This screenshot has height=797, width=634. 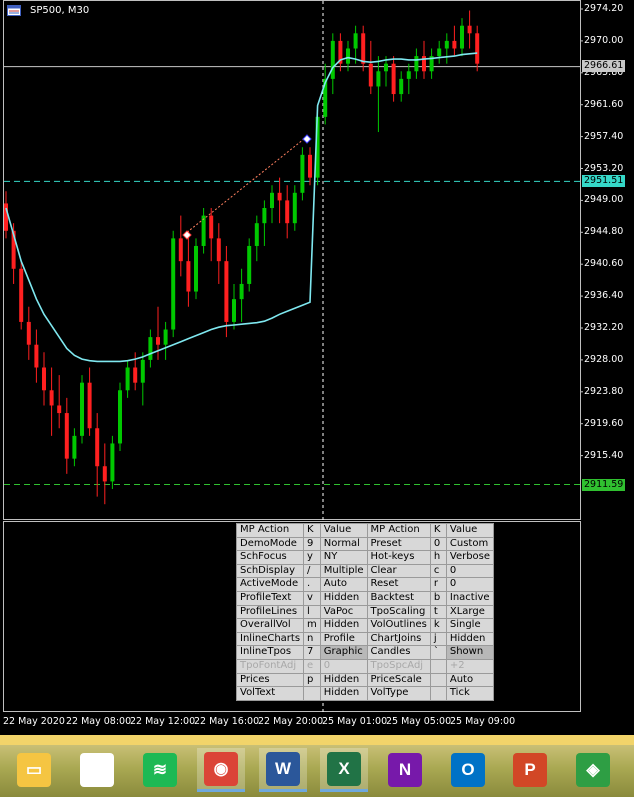 I want to click on settings-row: DemoMode 9 Normal Preset 0 Custom, so click(x=365, y=544).